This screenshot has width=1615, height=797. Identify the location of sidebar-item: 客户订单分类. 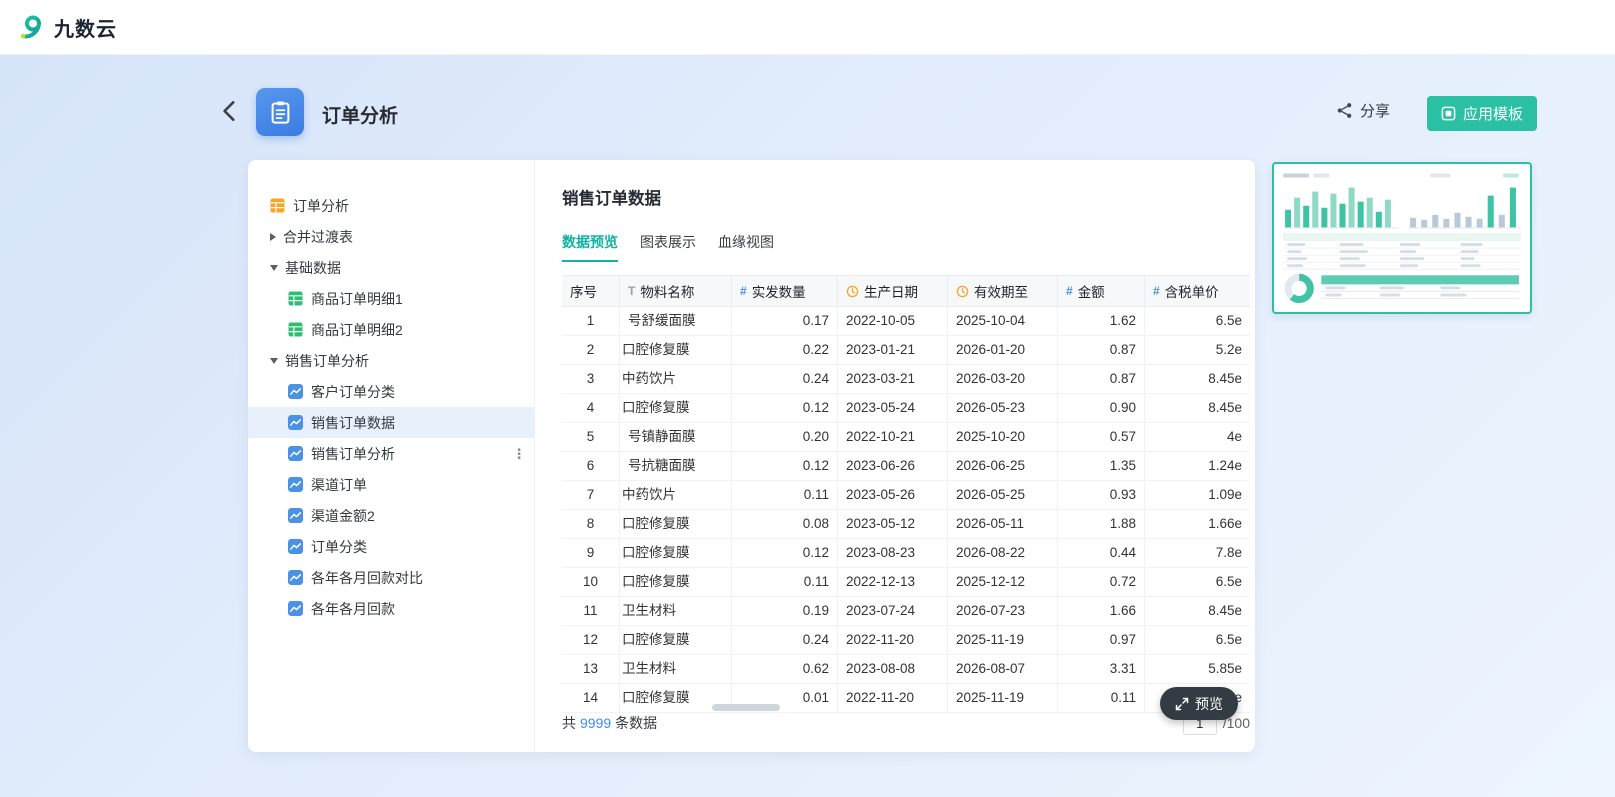
(391, 391).